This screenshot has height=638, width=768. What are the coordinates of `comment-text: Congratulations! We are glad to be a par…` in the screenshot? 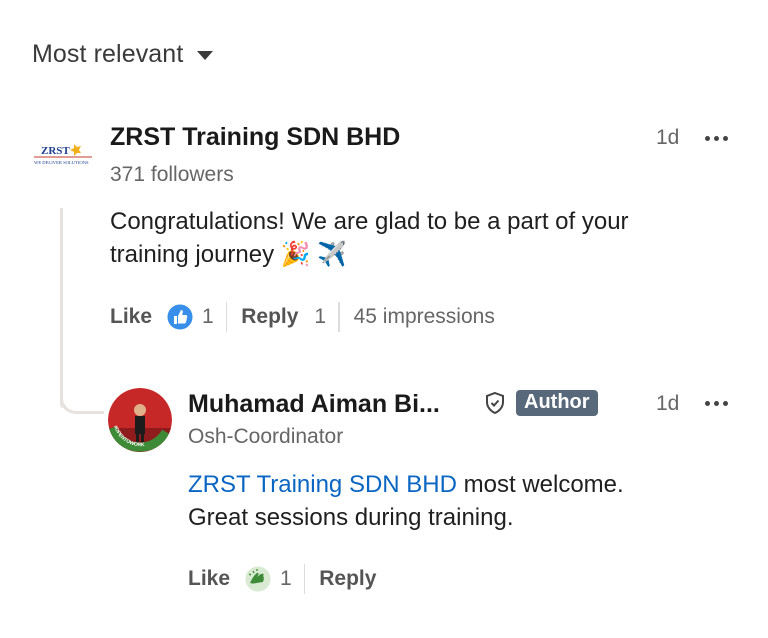 It's located at (369, 238).